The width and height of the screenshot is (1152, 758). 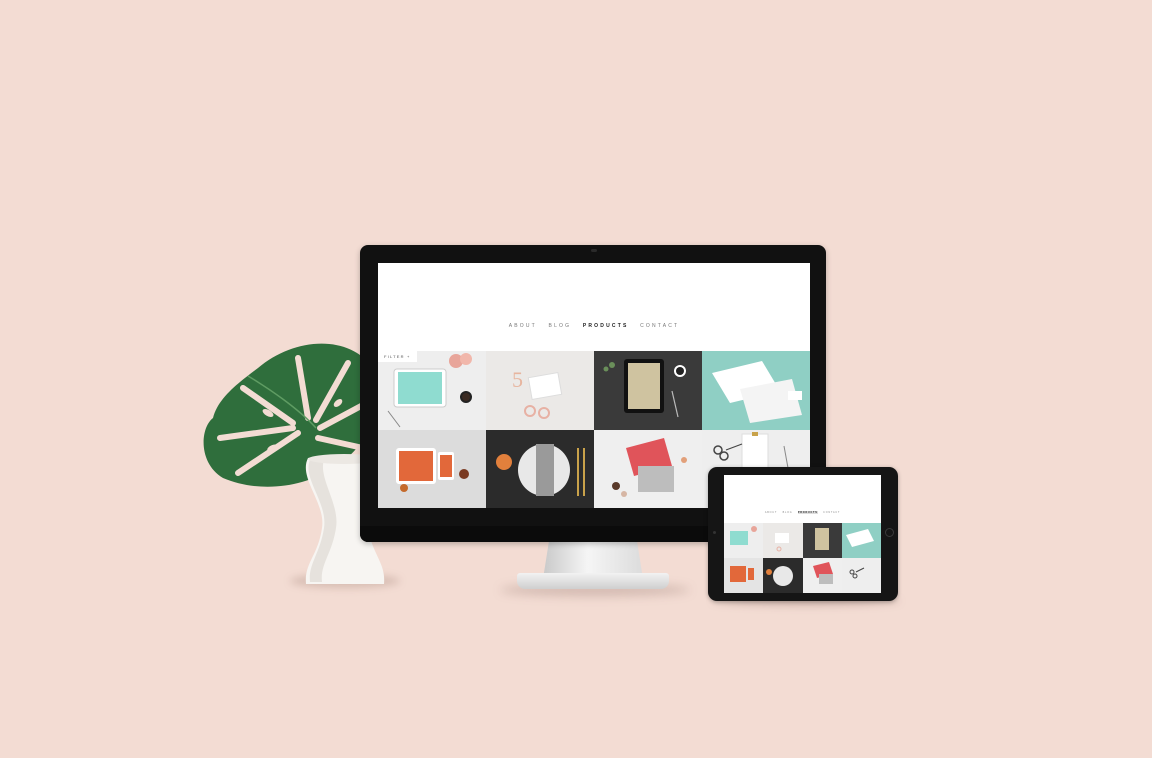 I want to click on tablet-nav-blog-link: BLOG, so click(x=788, y=512).